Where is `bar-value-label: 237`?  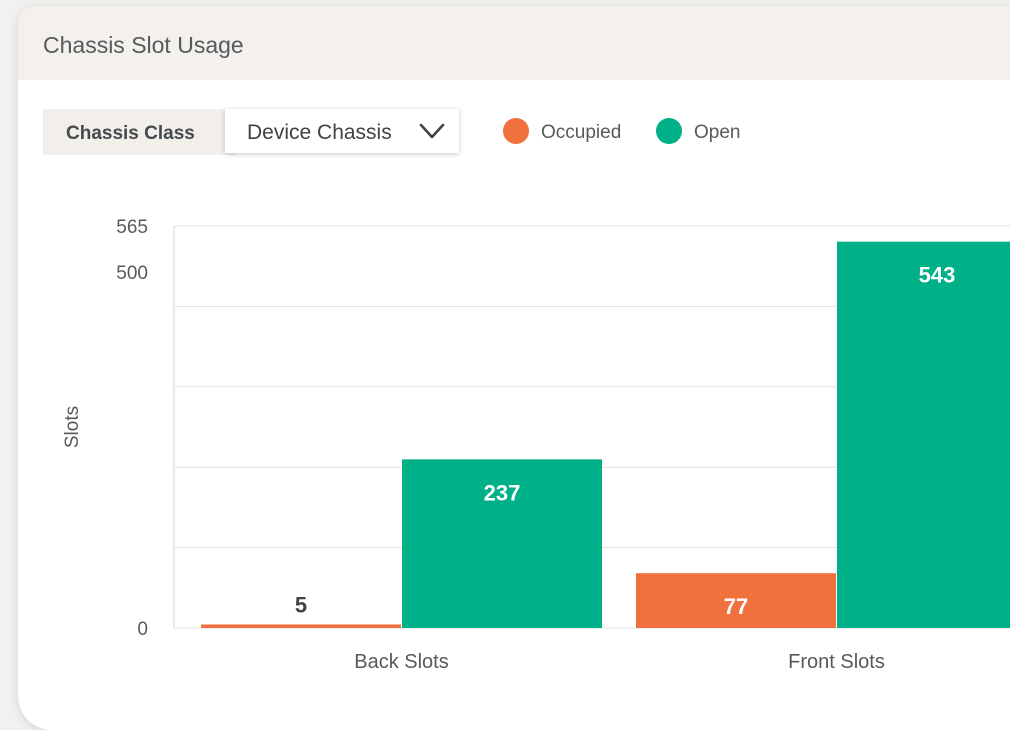 bar-value-label: 237 is located at coordinates (502, 492).